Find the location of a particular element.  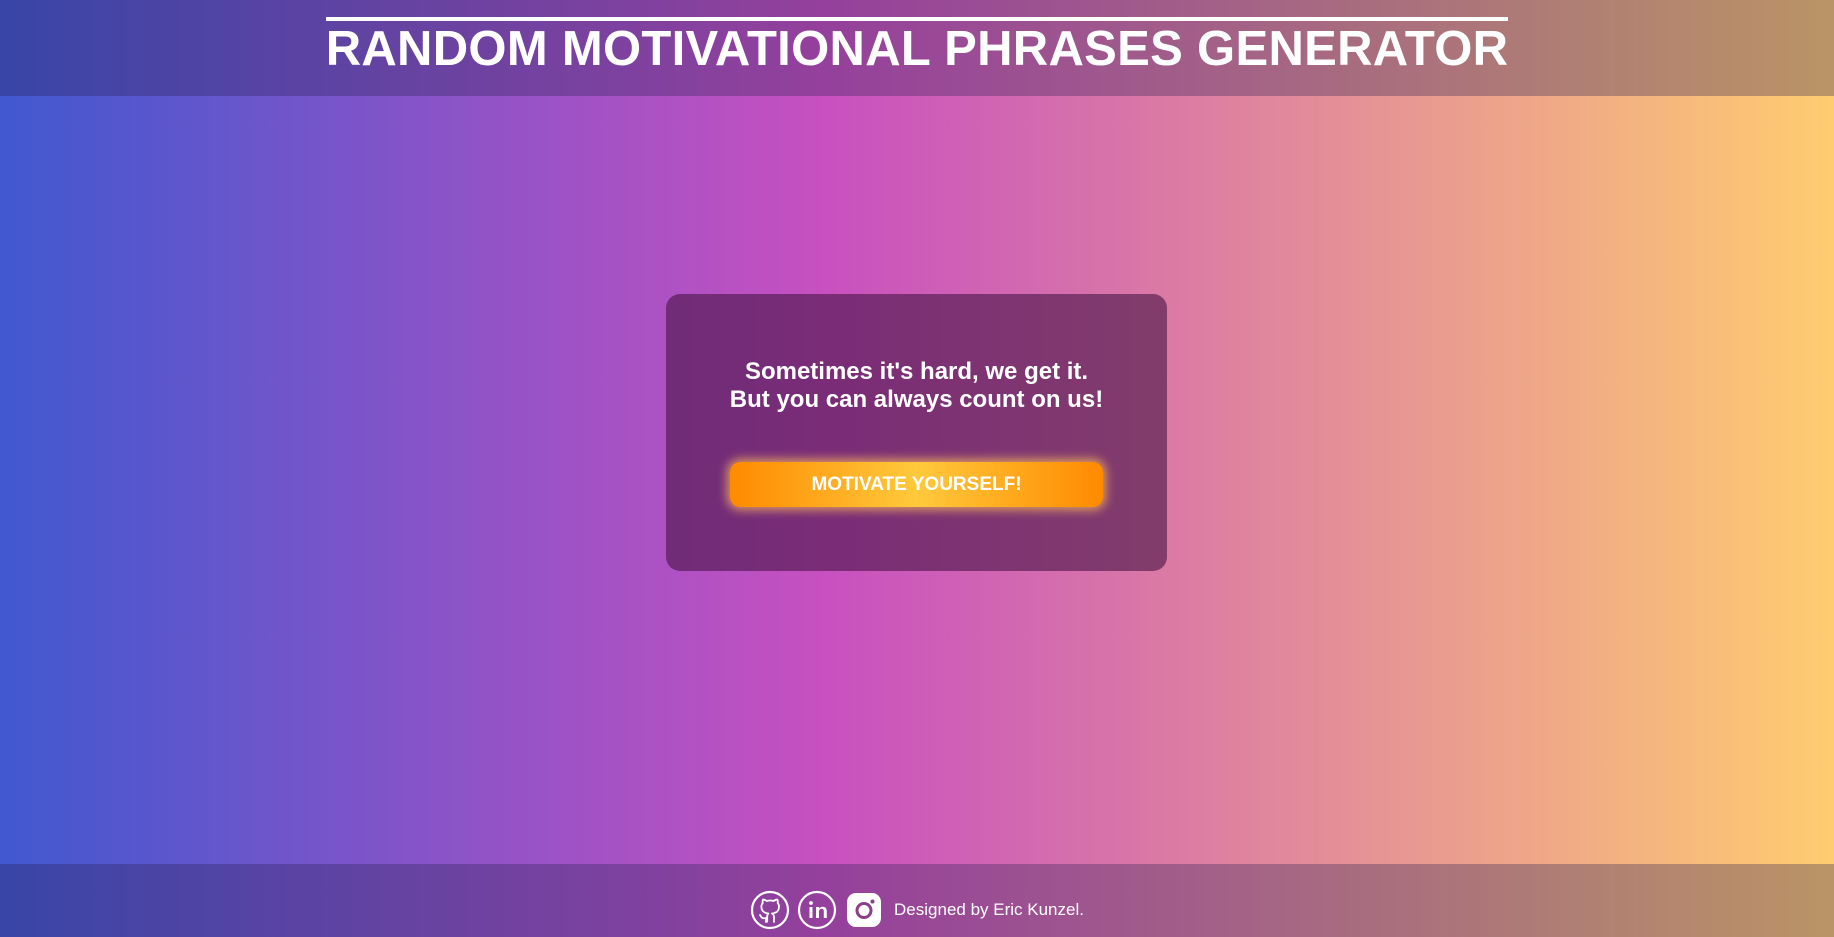

page-title: RANDOM MOTIVATIONAL PHRASES GENERATOR is located at coordinates (917, 49).